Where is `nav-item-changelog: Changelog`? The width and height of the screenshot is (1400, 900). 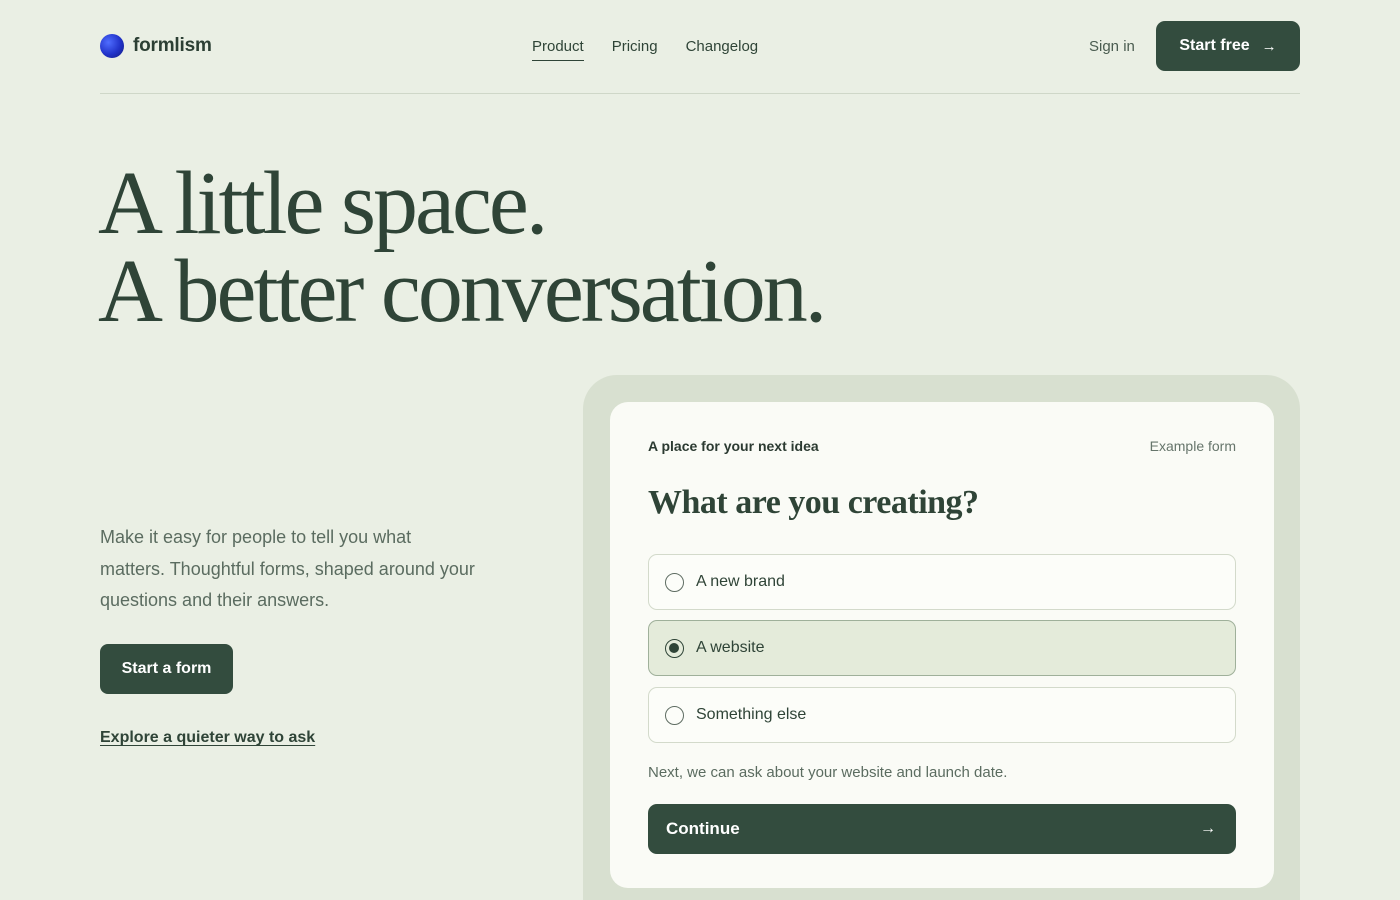
nav-item-changelog: Changelog is located at coordinates (722, 49).